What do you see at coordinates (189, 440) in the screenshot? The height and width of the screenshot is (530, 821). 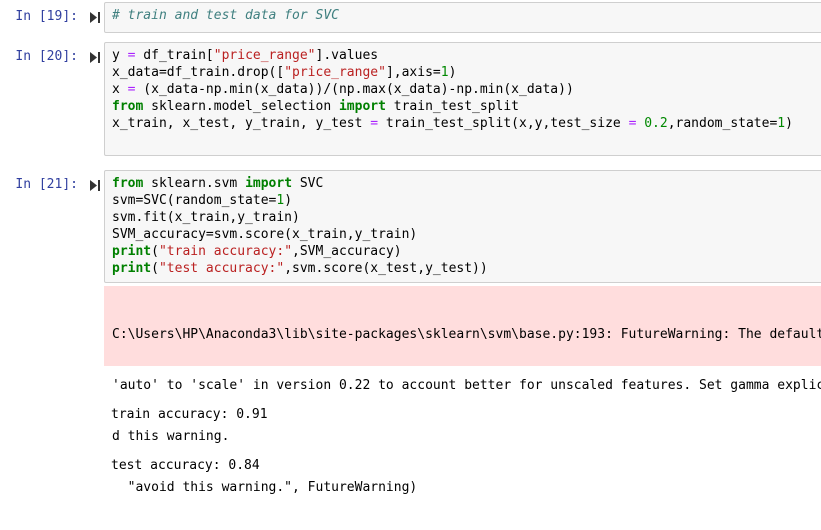 I see `stdout-output: train accuracy: 0.91 test accuracy: 0.84` at bounding box center [189, 440].